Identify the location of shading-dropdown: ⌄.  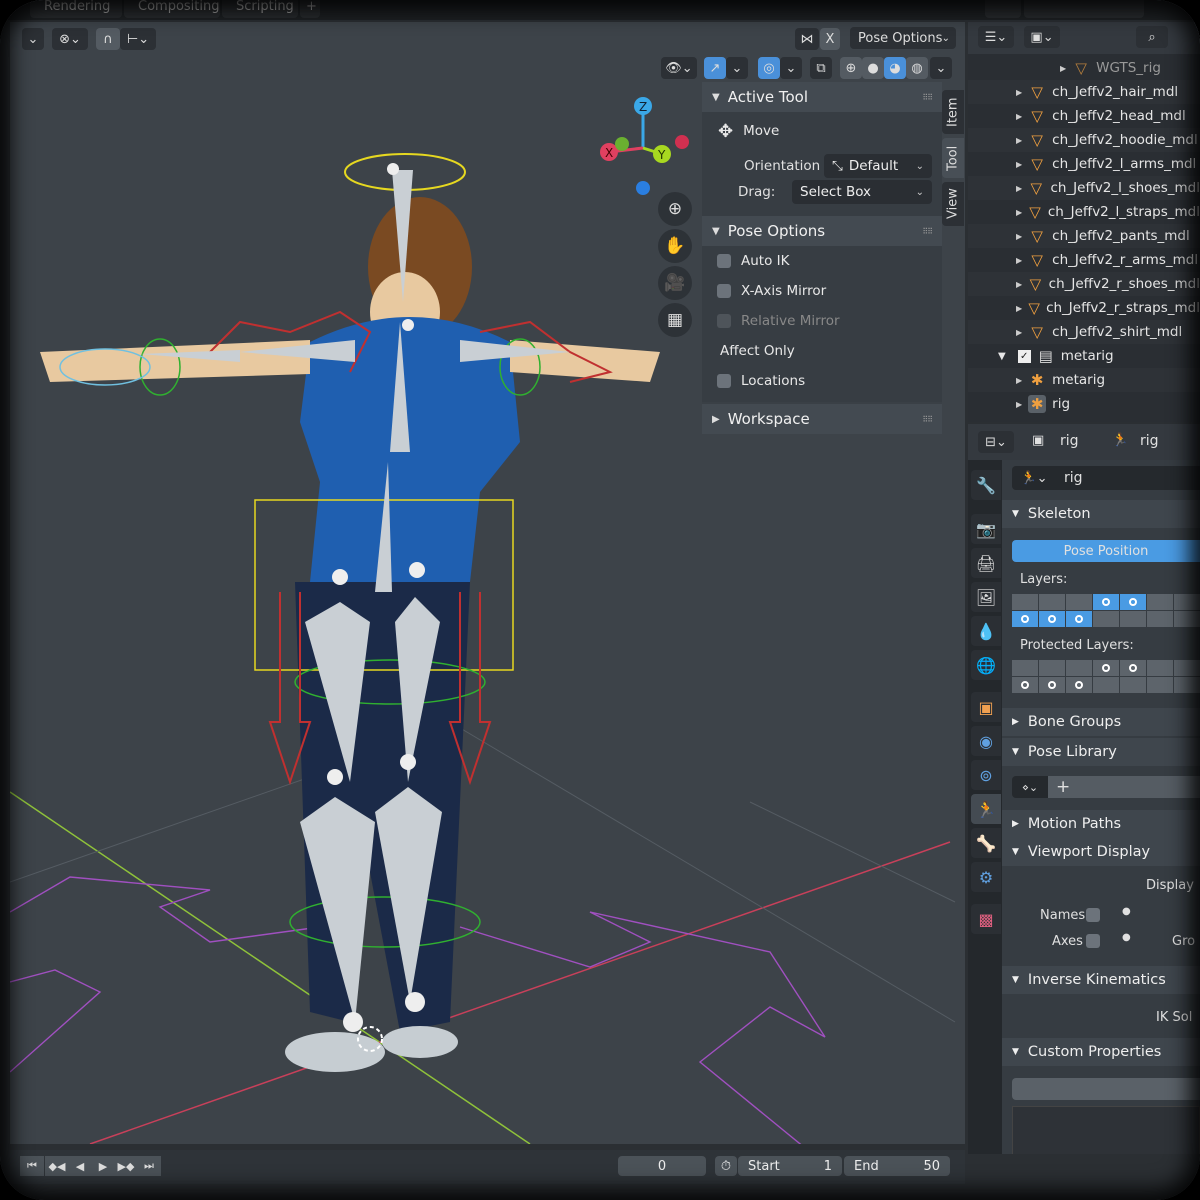
(941, 68).